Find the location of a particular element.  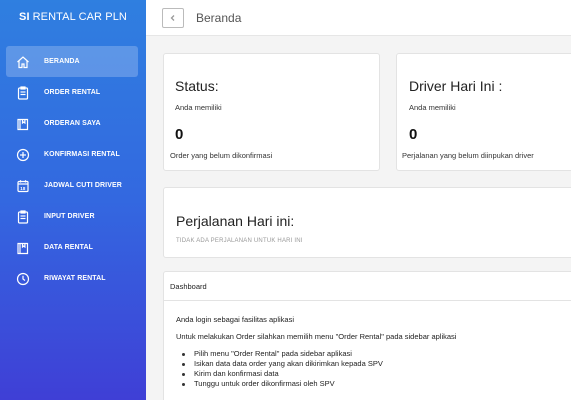

sidebar-item-label: INPUT DRIVER is located at coordinates (69, 216).